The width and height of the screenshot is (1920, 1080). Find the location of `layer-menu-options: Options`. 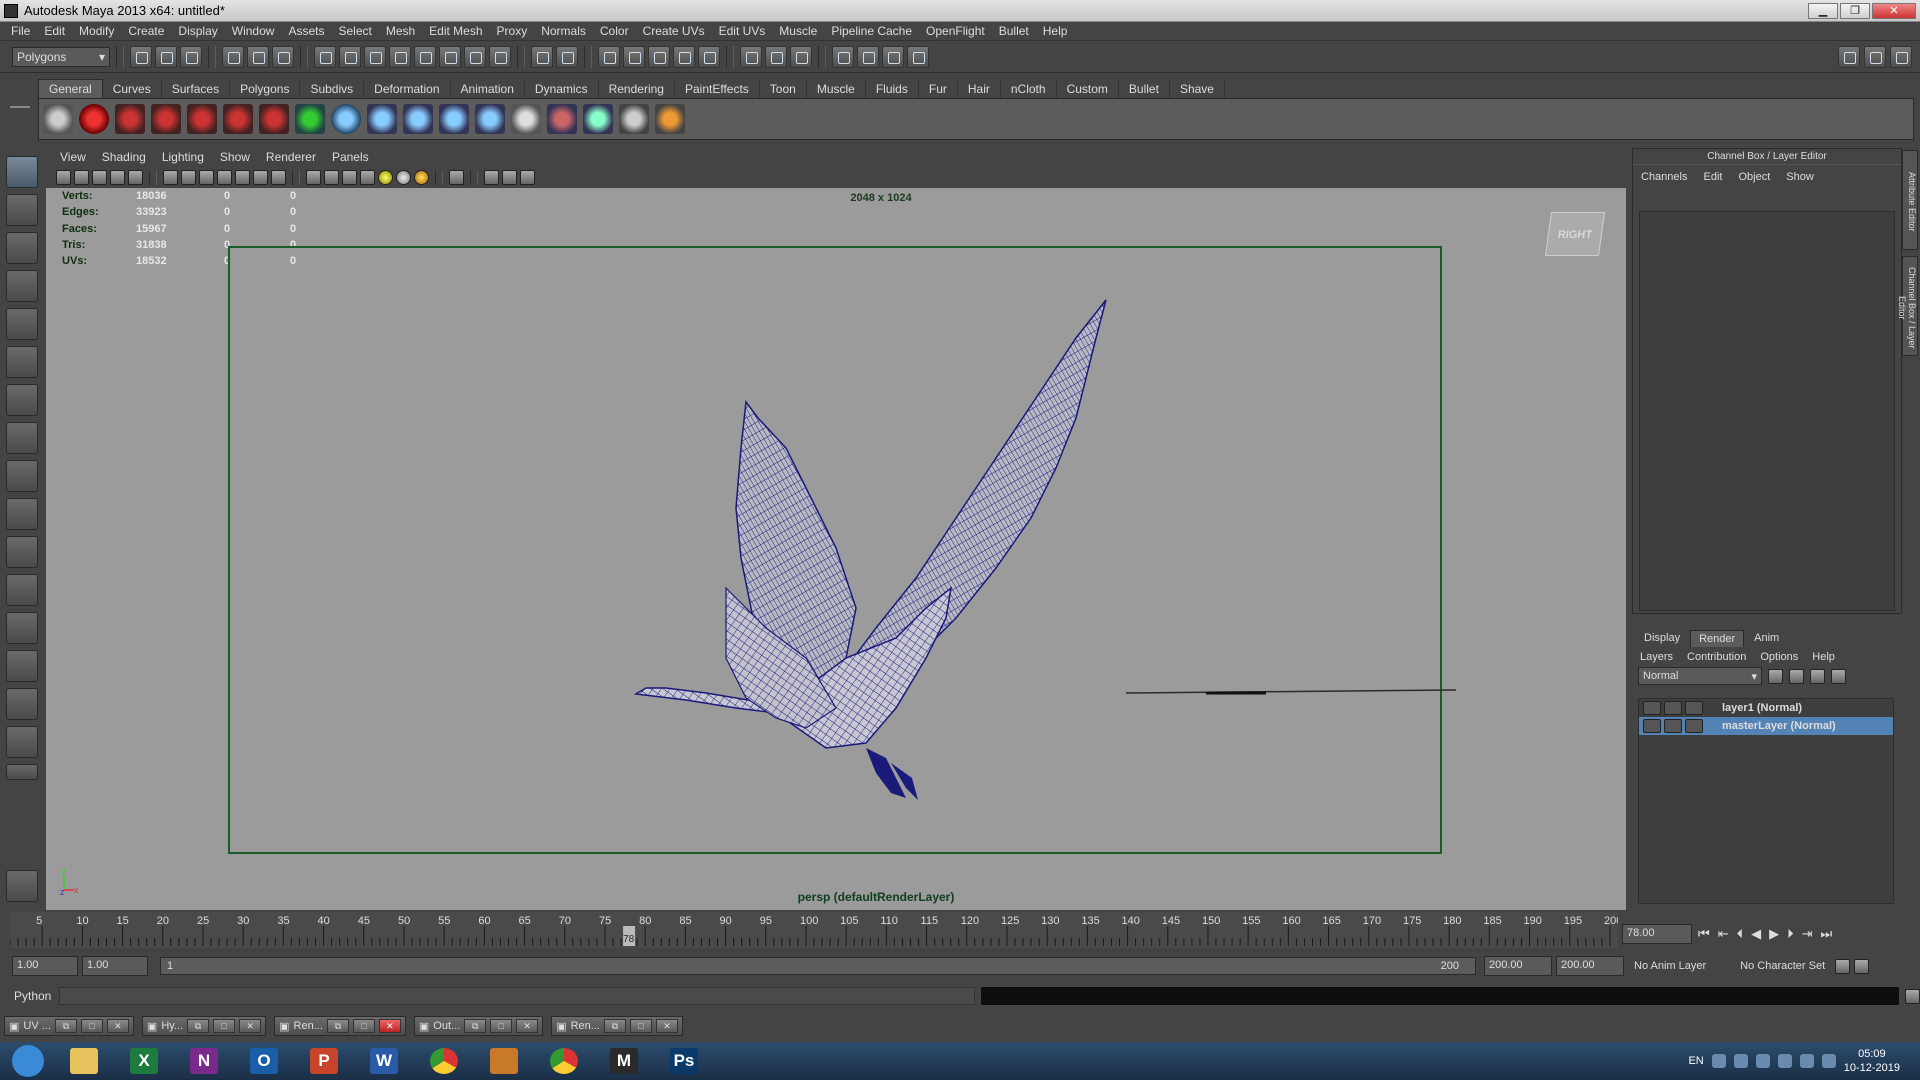

layer-menu-options: Options is located at coordinates (1779, 657).